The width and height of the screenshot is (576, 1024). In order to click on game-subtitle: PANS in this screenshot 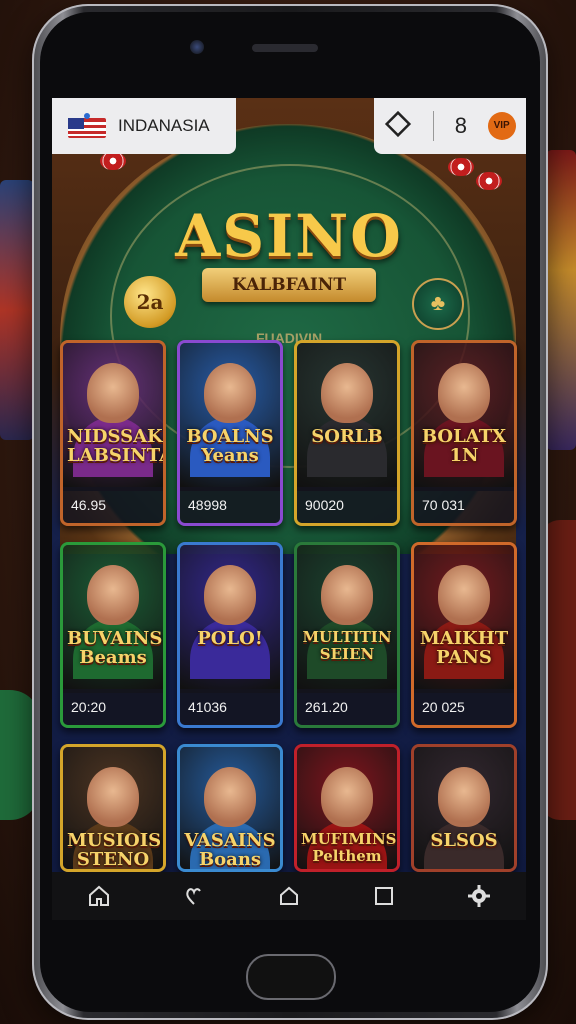, I will do `click(464, 657)`.